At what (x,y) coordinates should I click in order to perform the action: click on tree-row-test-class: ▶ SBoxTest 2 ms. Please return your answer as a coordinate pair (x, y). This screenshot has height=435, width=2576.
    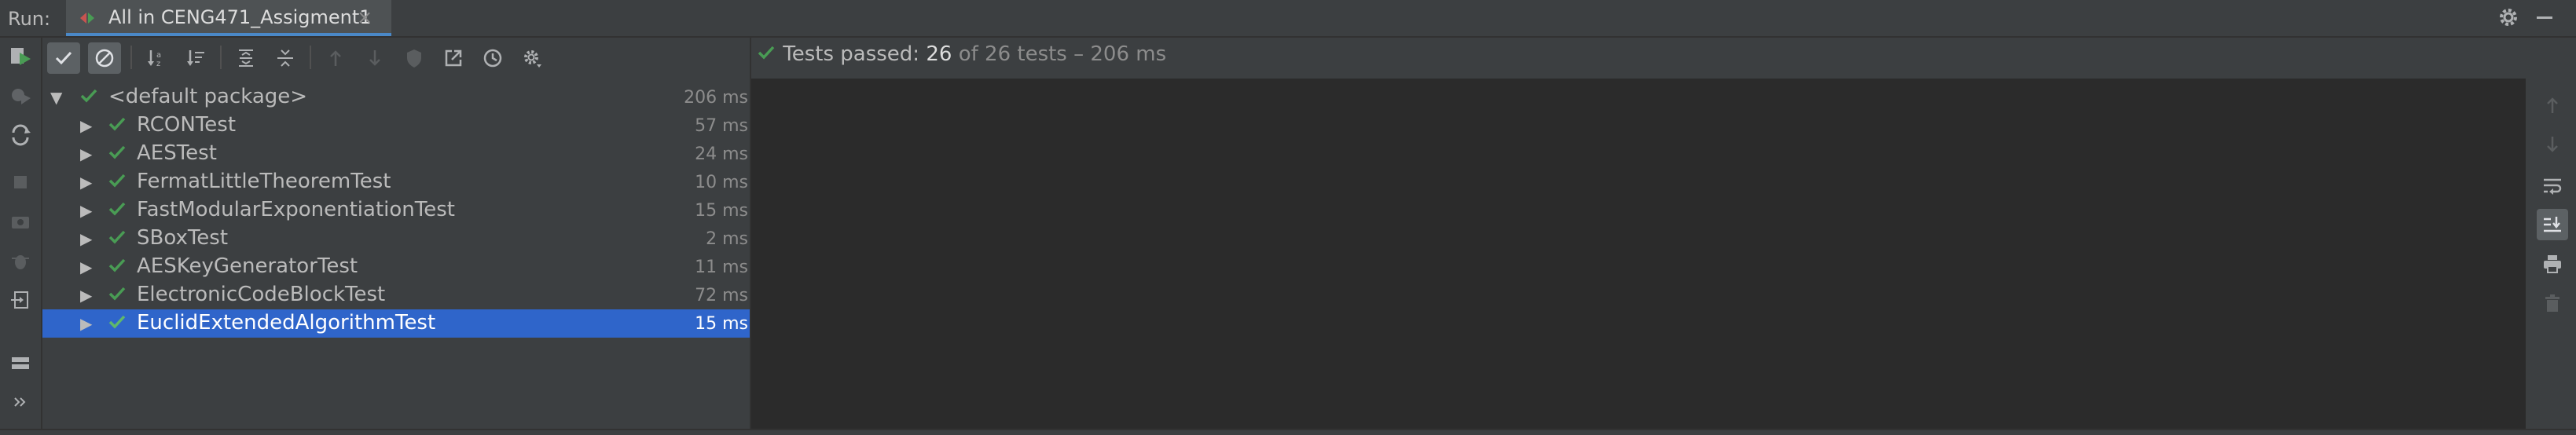
    Looking at the image, I should click on (396, 239).